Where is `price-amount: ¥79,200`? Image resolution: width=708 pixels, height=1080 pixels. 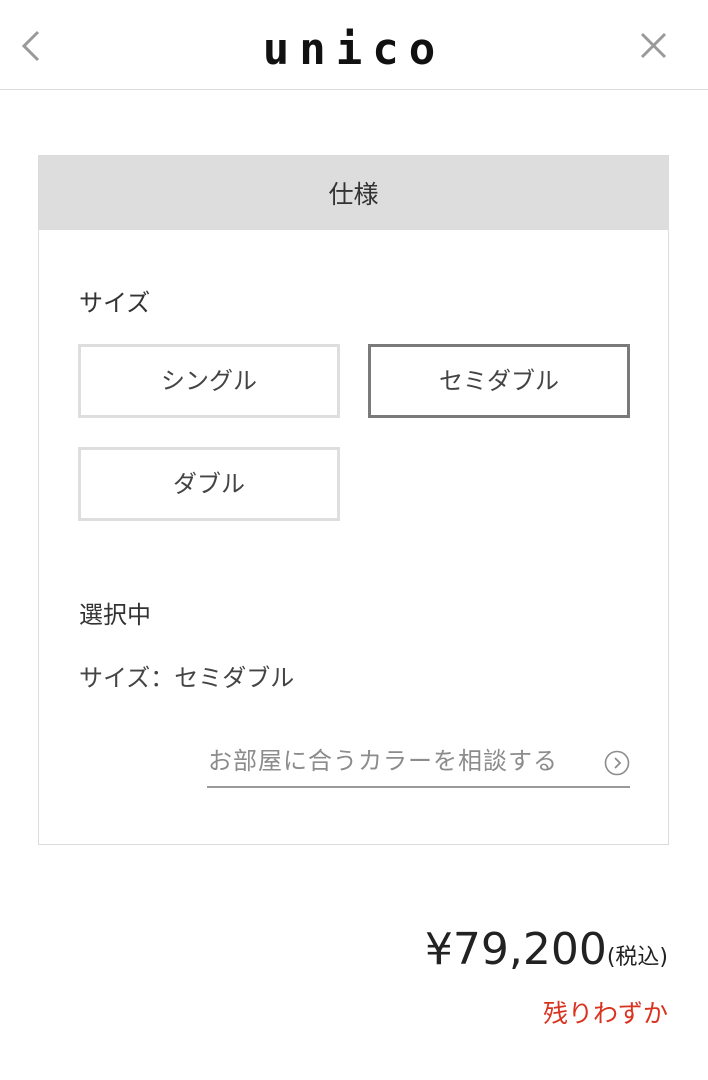
price-amount: ¥79,200 is located at coordinates (515, 949).